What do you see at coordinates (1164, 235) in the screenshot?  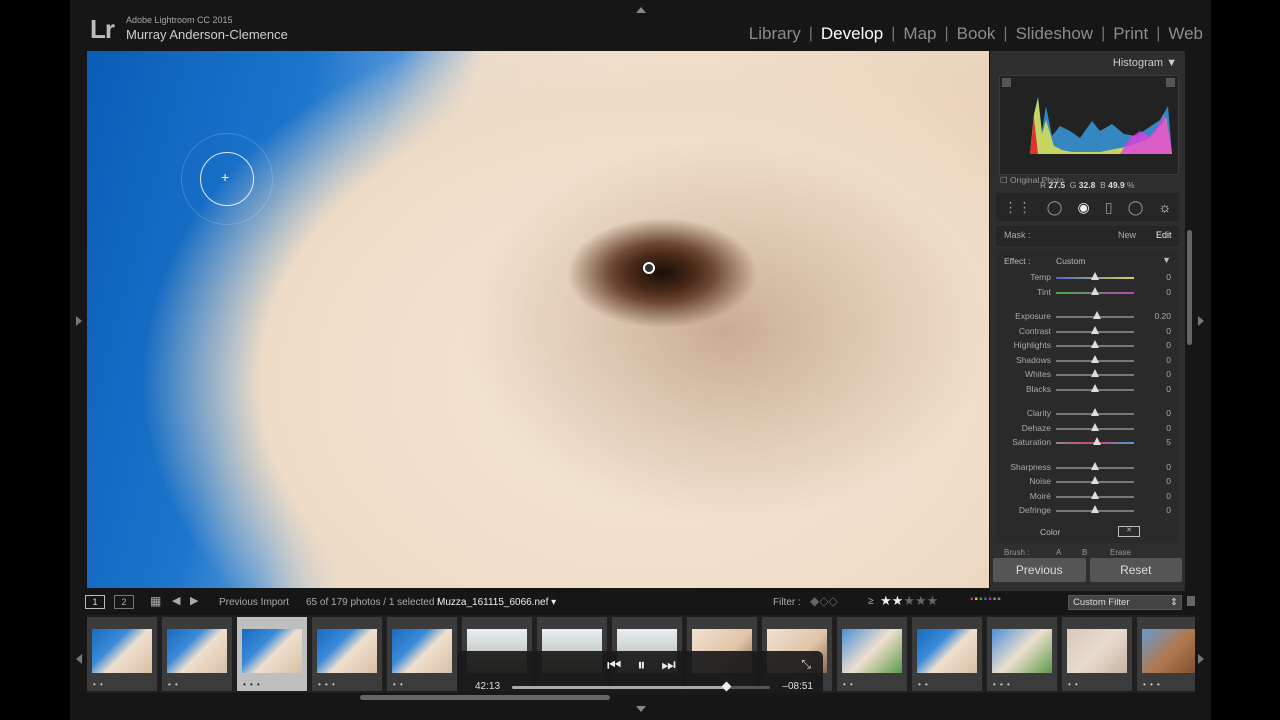 I see `mask-edit-button: Edit` at bounding box center [1164, 235].